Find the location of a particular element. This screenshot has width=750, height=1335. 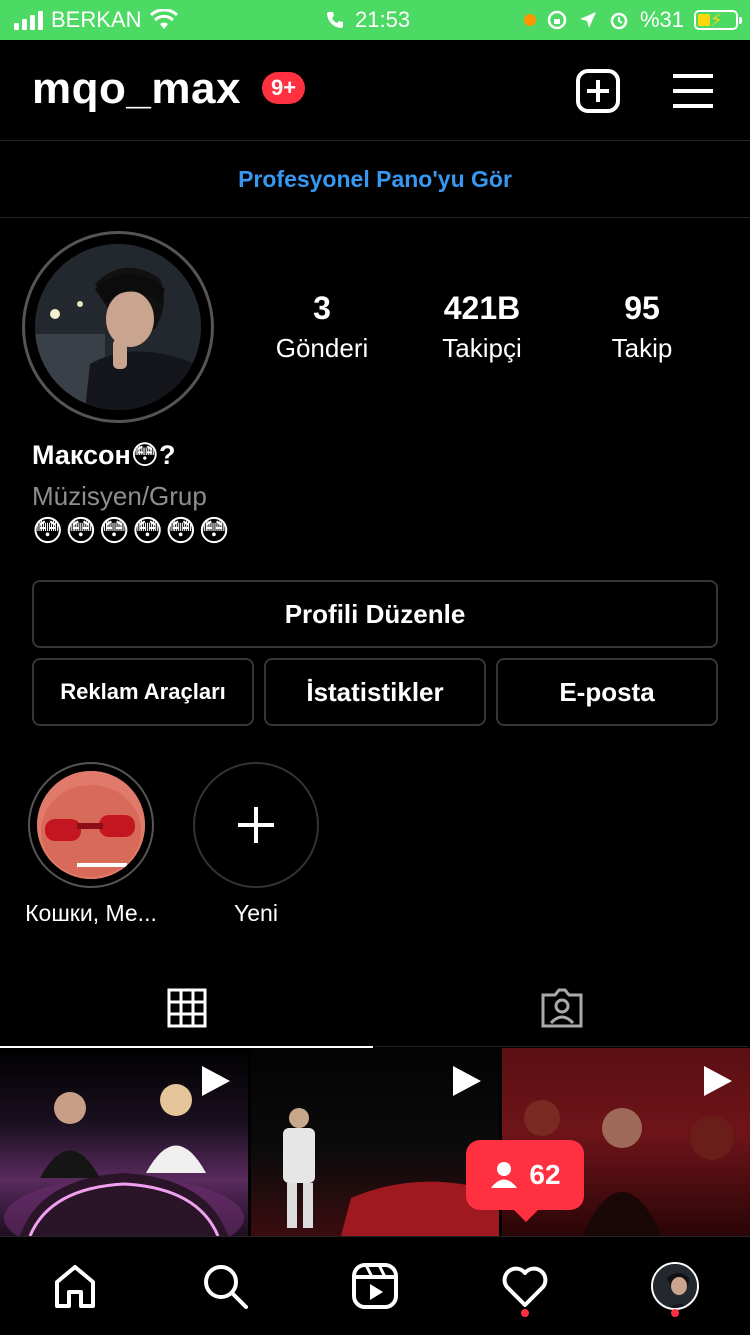

tab-posts-grid is located at coordinates (186, 1009).